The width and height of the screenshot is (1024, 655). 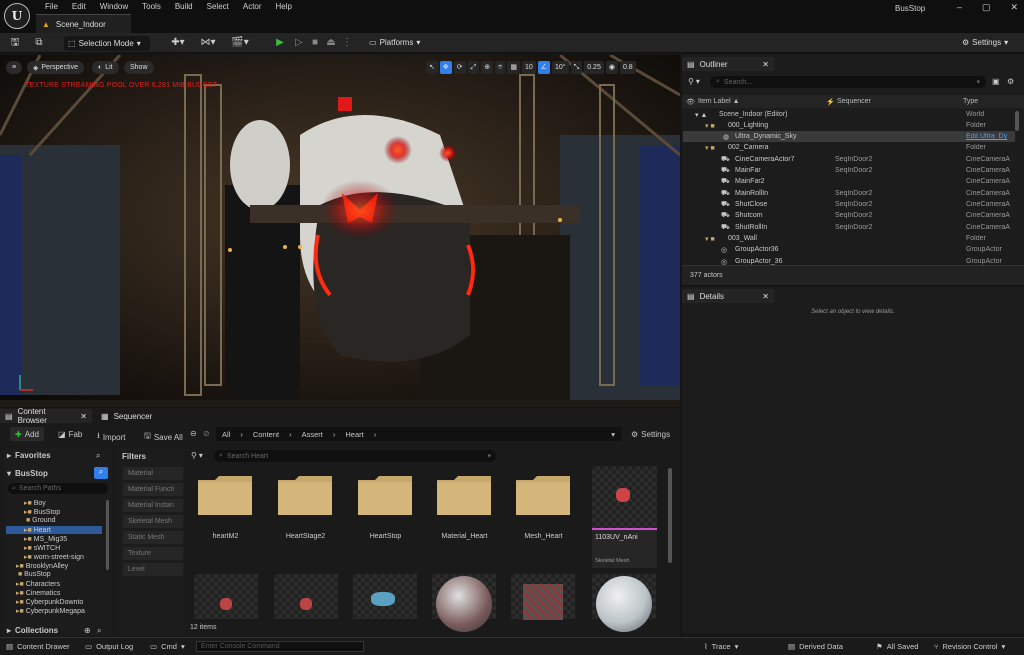 What do you see at coordinates (854, 101) in the screenshot?
I see `header-sequencer: Sequencer` at bounding box center [854, 101].